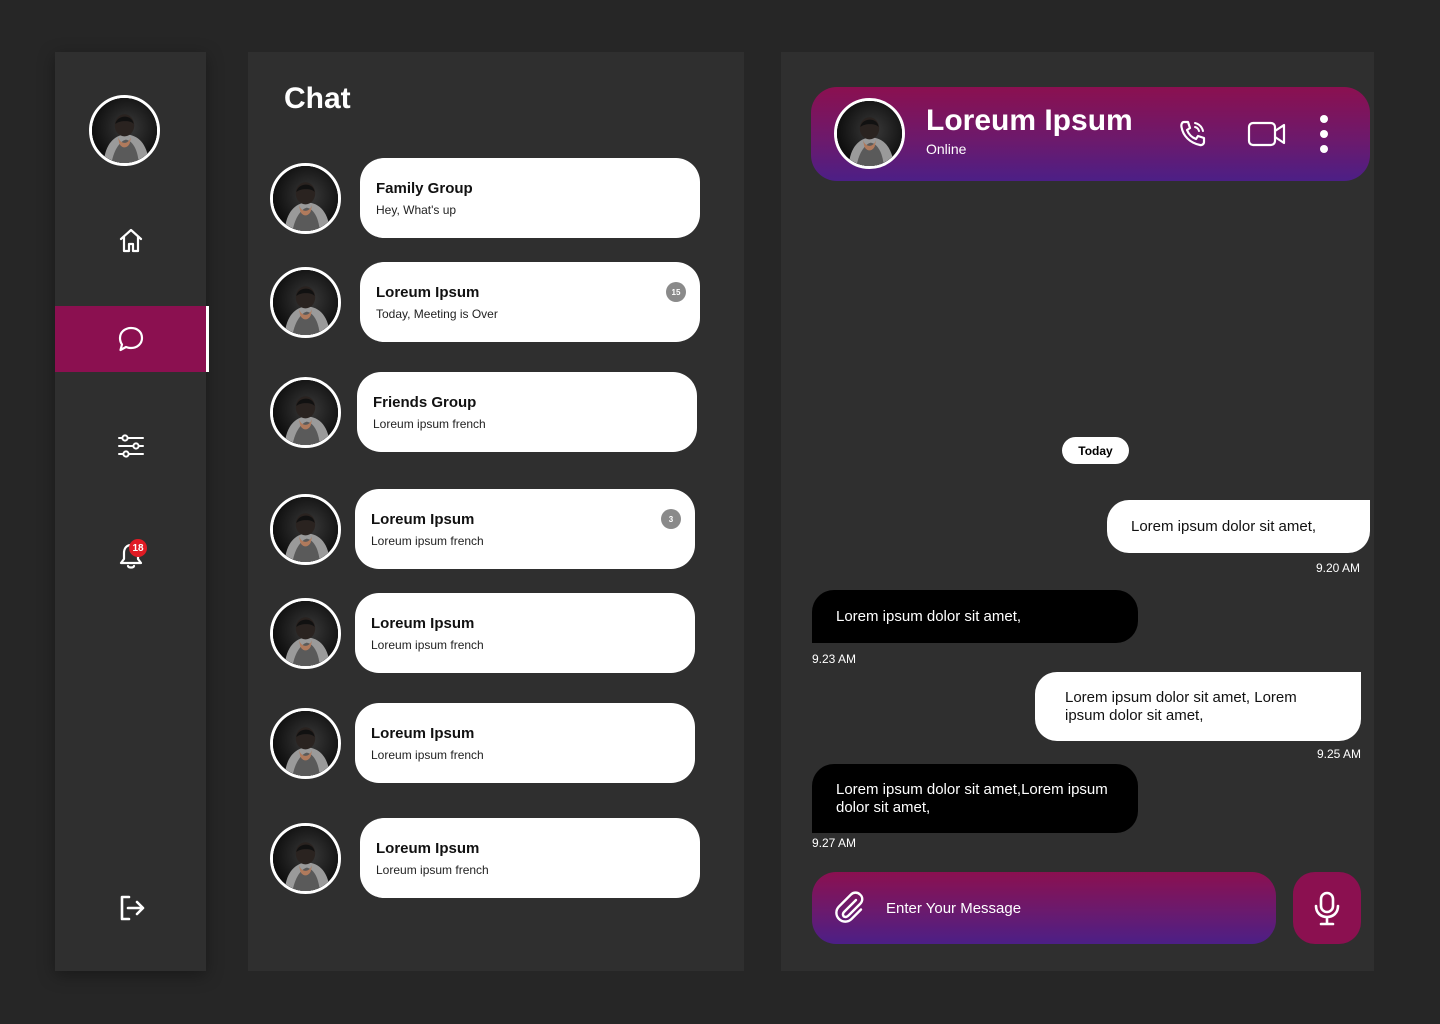  I want to click on nav-notifications: 18, so click(130, 556).